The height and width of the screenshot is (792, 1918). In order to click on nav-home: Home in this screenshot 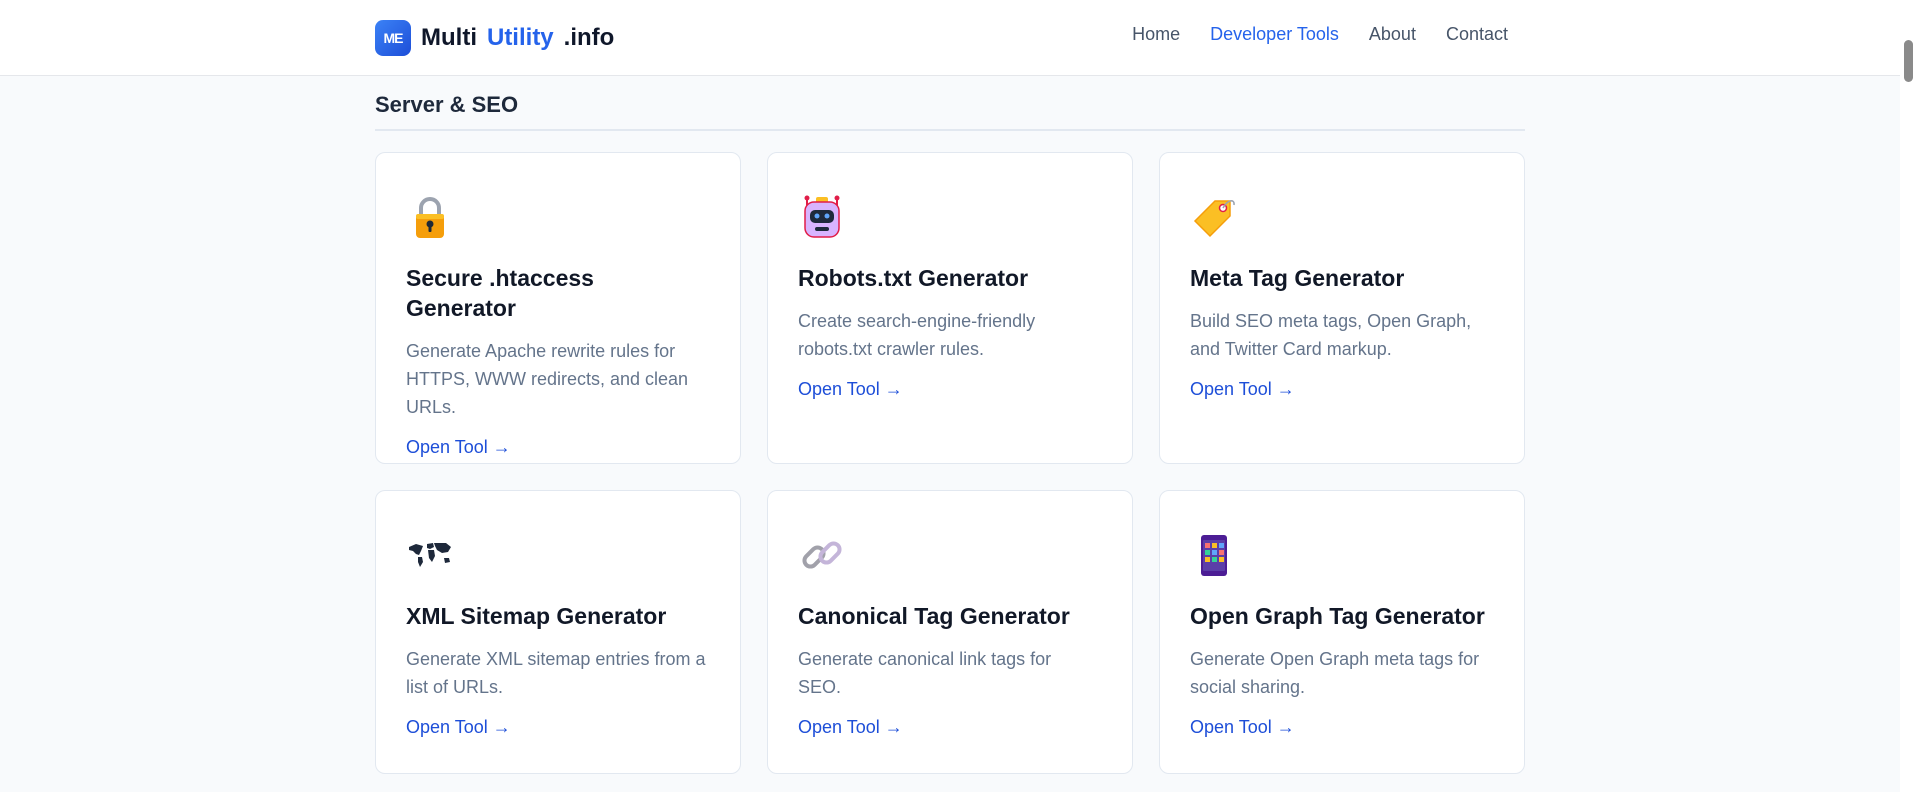, I will do `click(1156, 34)`.